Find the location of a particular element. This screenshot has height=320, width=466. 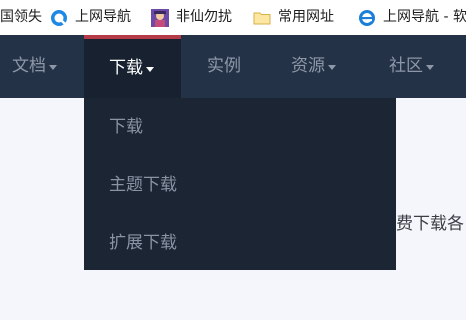

bookmark-feixian-wurao: 非仙勿扰 is located at coordinates (191, 17).